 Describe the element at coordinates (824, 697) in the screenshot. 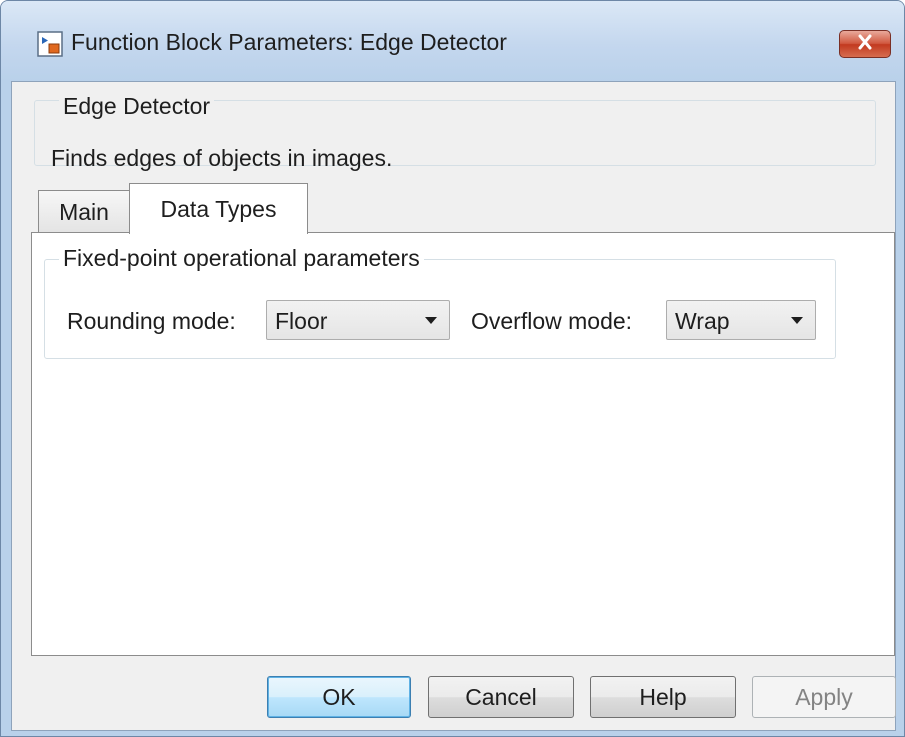

I see `apply-button: Apply` at that location.